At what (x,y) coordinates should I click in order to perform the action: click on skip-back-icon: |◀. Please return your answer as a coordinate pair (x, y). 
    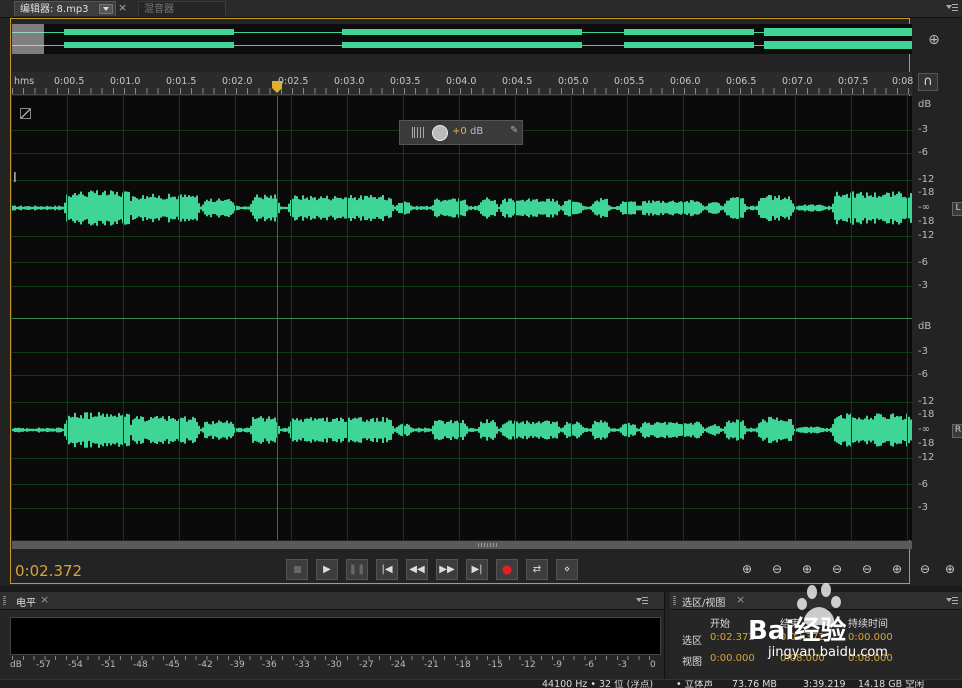
    Looking at the image, I should click on (387, 569).